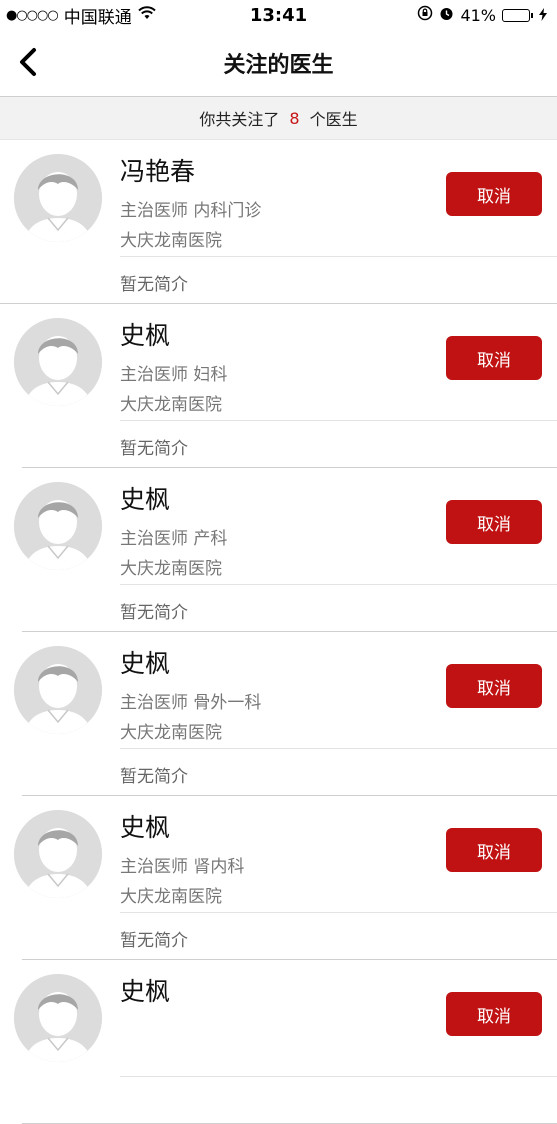 This screenshot has width=557, height=1124. I want to click on doctor-card: 史枫 主治医师 骨外一科 大庆龙南医院 暂无简介 取消, so click(285, 714).